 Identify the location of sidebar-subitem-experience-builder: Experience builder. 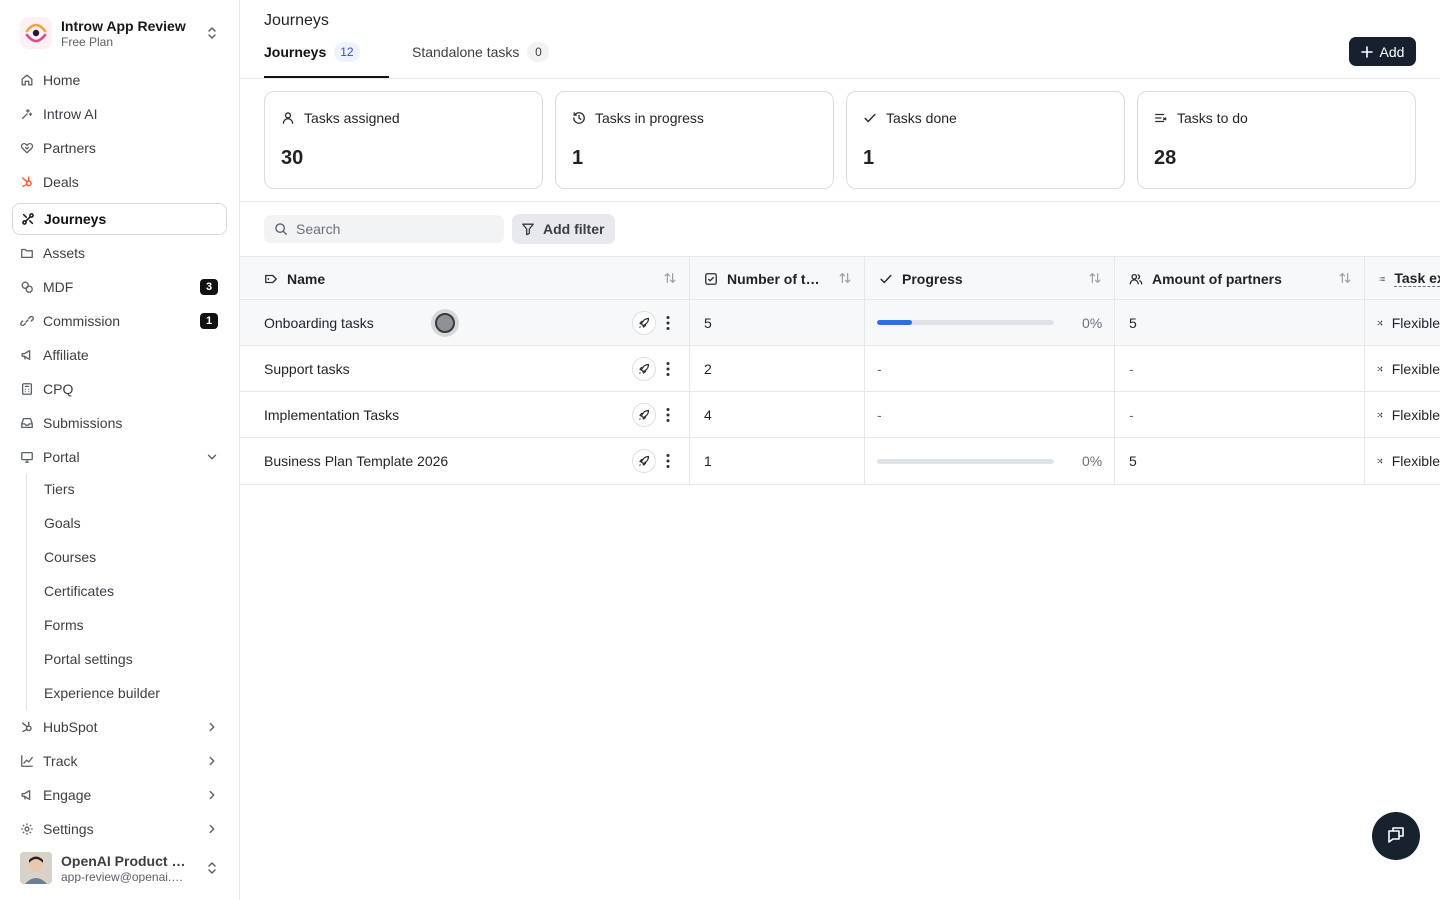
(102, 693).